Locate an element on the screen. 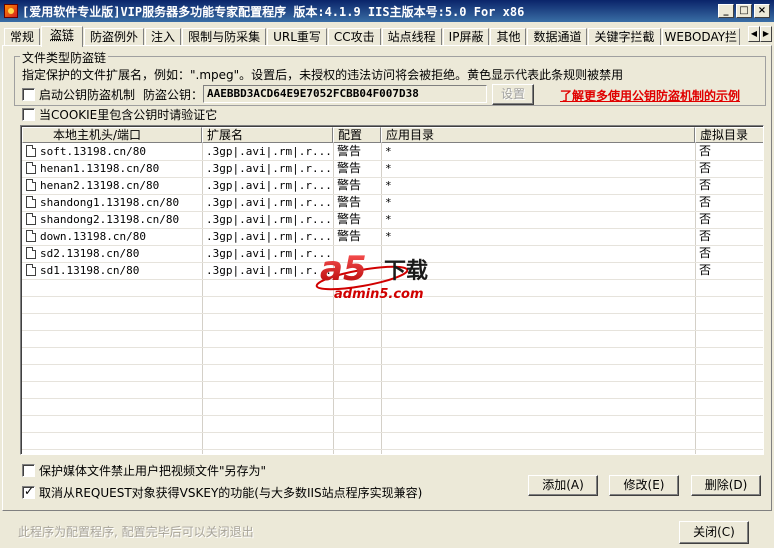 This screenshot has width=774, height=548. tab-site-threads: 站点线程 is located at coordinates (411, 37).